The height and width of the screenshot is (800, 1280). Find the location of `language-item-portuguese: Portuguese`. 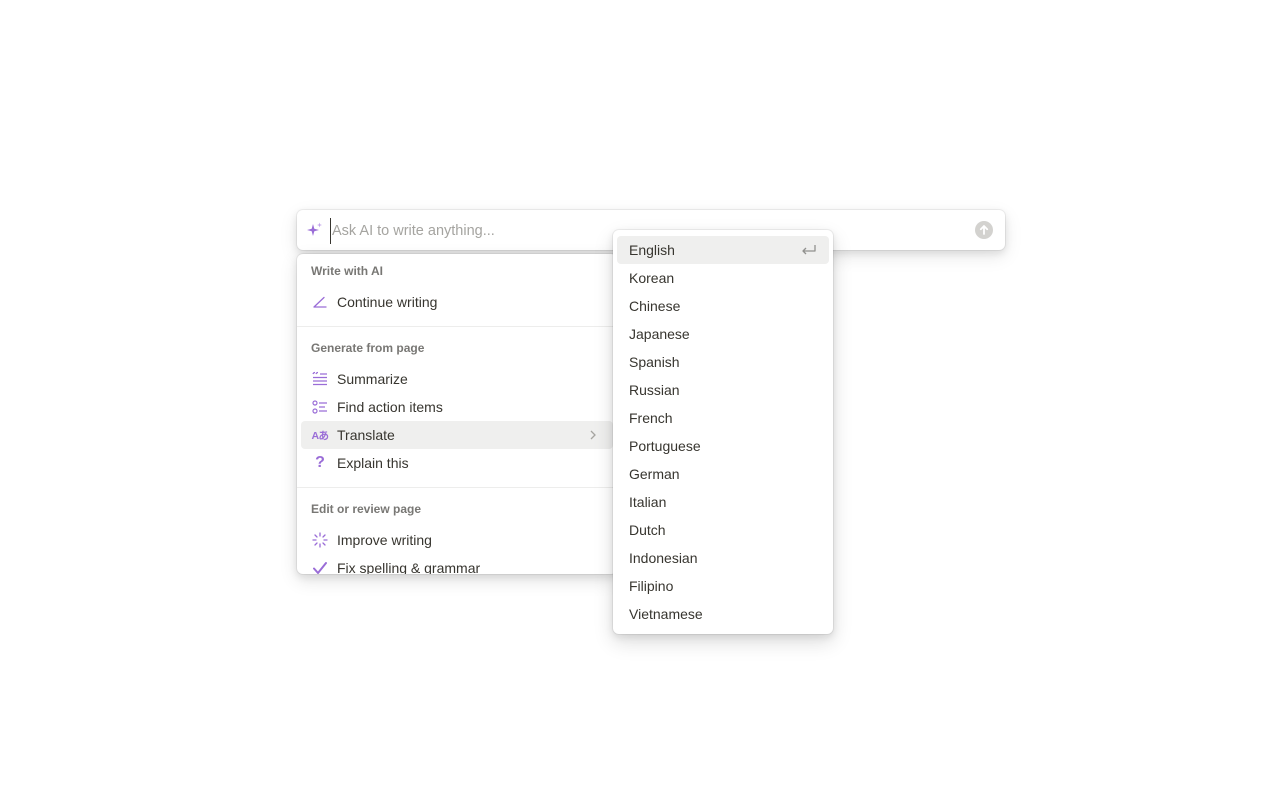

language-item-portuguese: Portuguese is located at coordinates (723, 446).